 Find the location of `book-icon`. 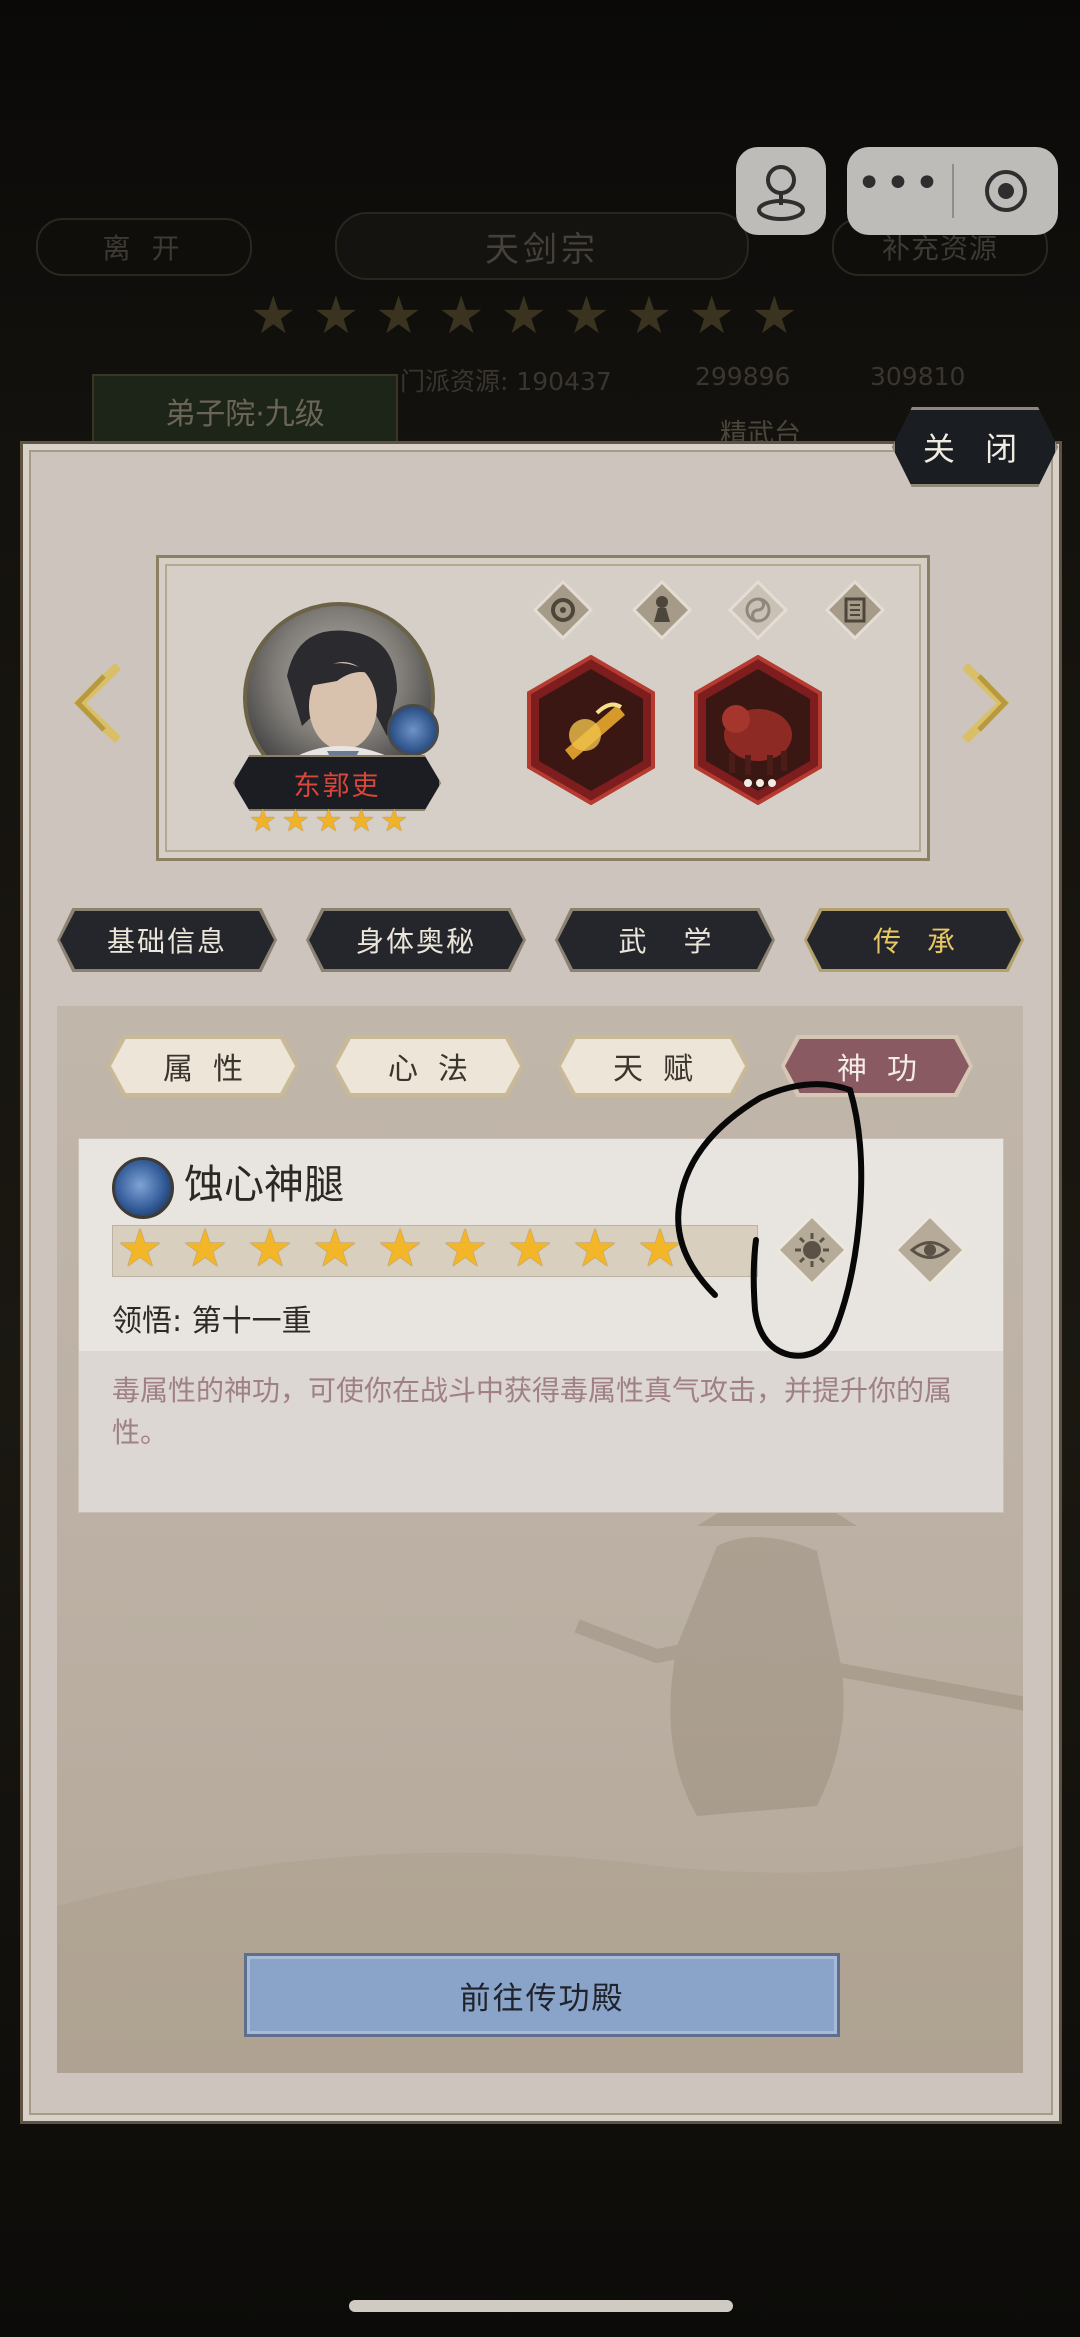

book-icon is located at coordinates (855, 610).